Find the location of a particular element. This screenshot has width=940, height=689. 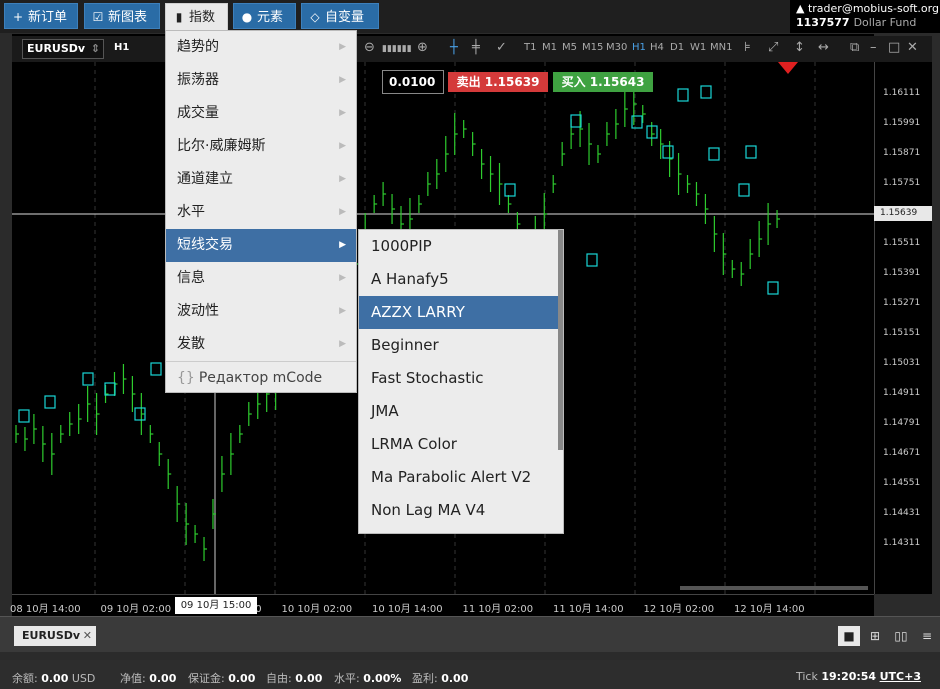

chart-tab-bar: EURUSDv ✕ ■ ⊞ ▯▯ ≡ is located at coordinates (470, 634).